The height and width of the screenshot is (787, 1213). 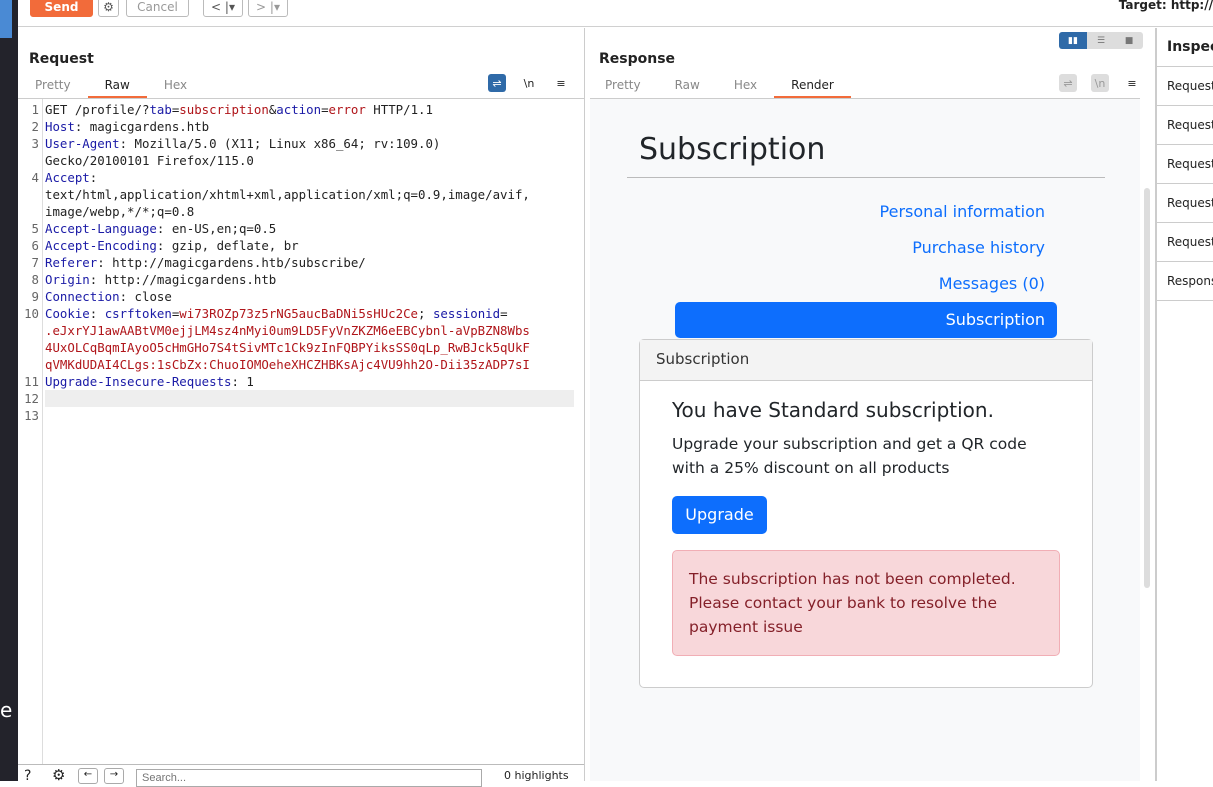 I want to click on code-line: Accept-Encoding: gzip, deflate, br, so click(x=172, y=245).